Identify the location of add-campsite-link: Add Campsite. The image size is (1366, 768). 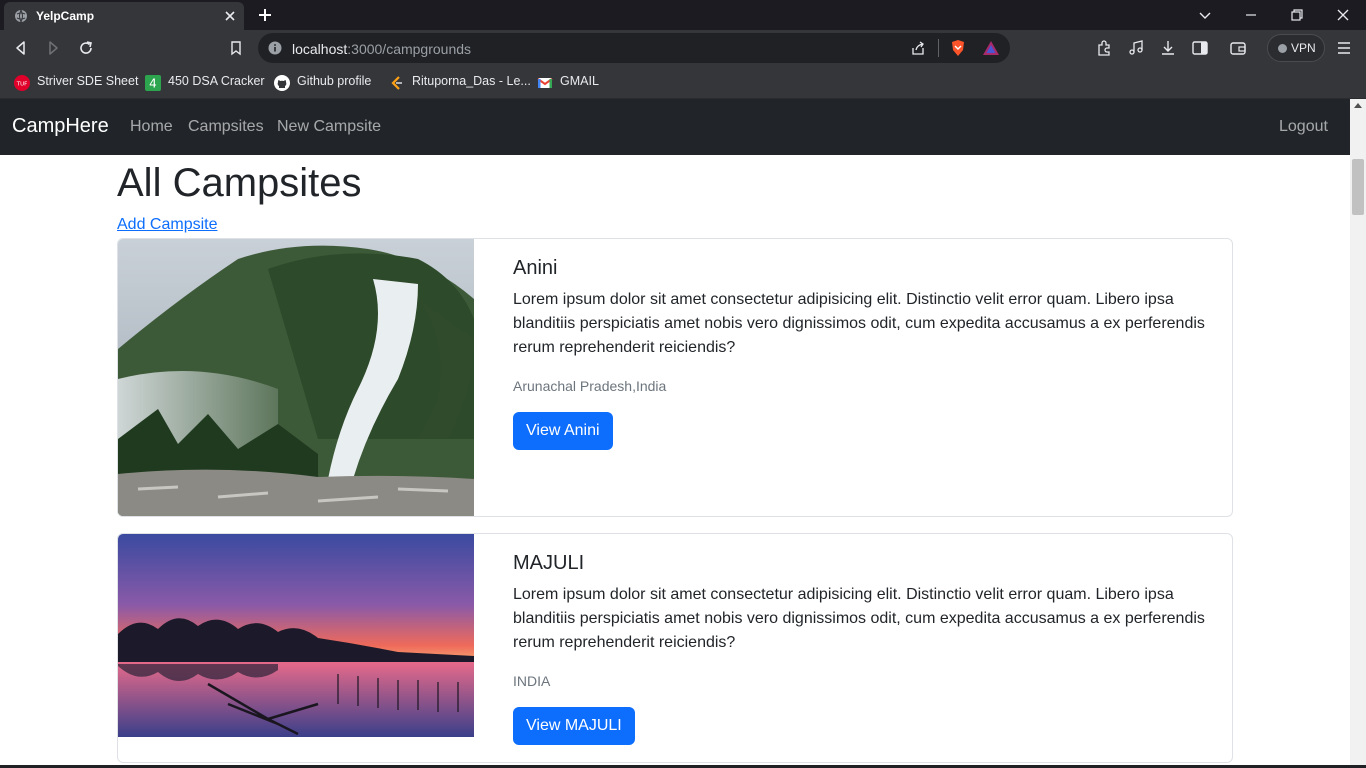
(167, 225).